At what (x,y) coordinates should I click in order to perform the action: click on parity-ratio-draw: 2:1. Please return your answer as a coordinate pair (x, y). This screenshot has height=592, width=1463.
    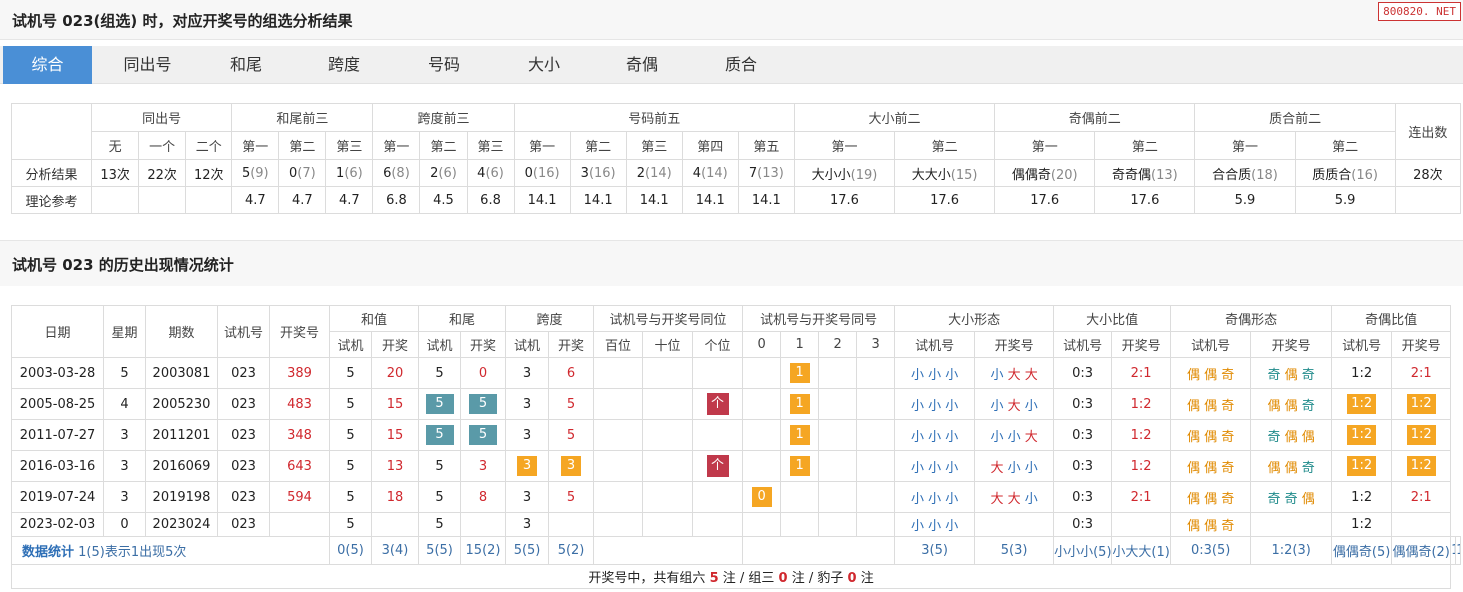
    Looking at the image, I should click on (1421, 373).